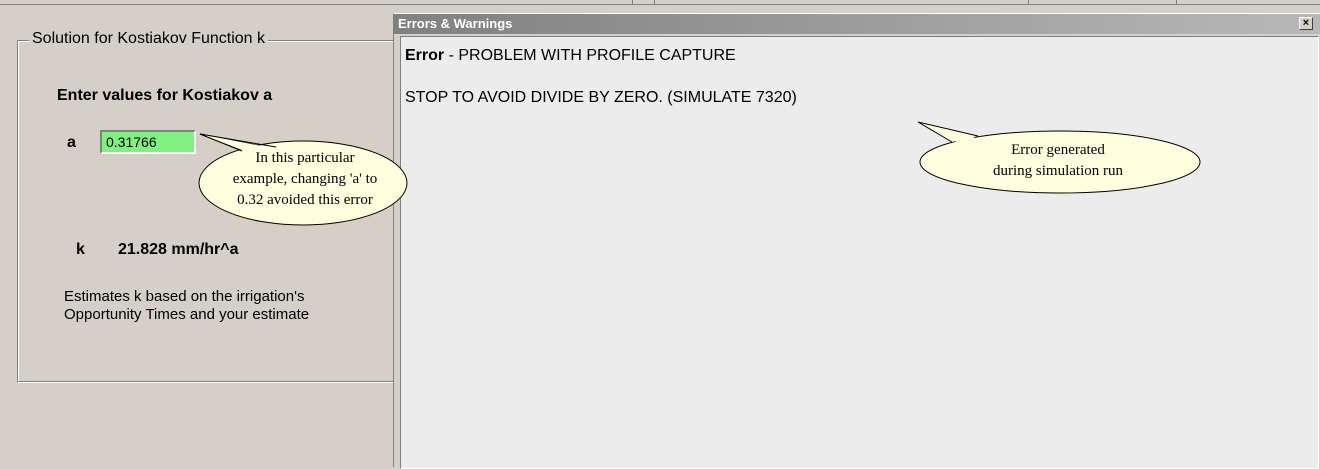 Image resolution: width=1320 pixels, height=469 pixels. I want to click on callout-left-line-3: 0.32 avoided this error, so click(305, 200).